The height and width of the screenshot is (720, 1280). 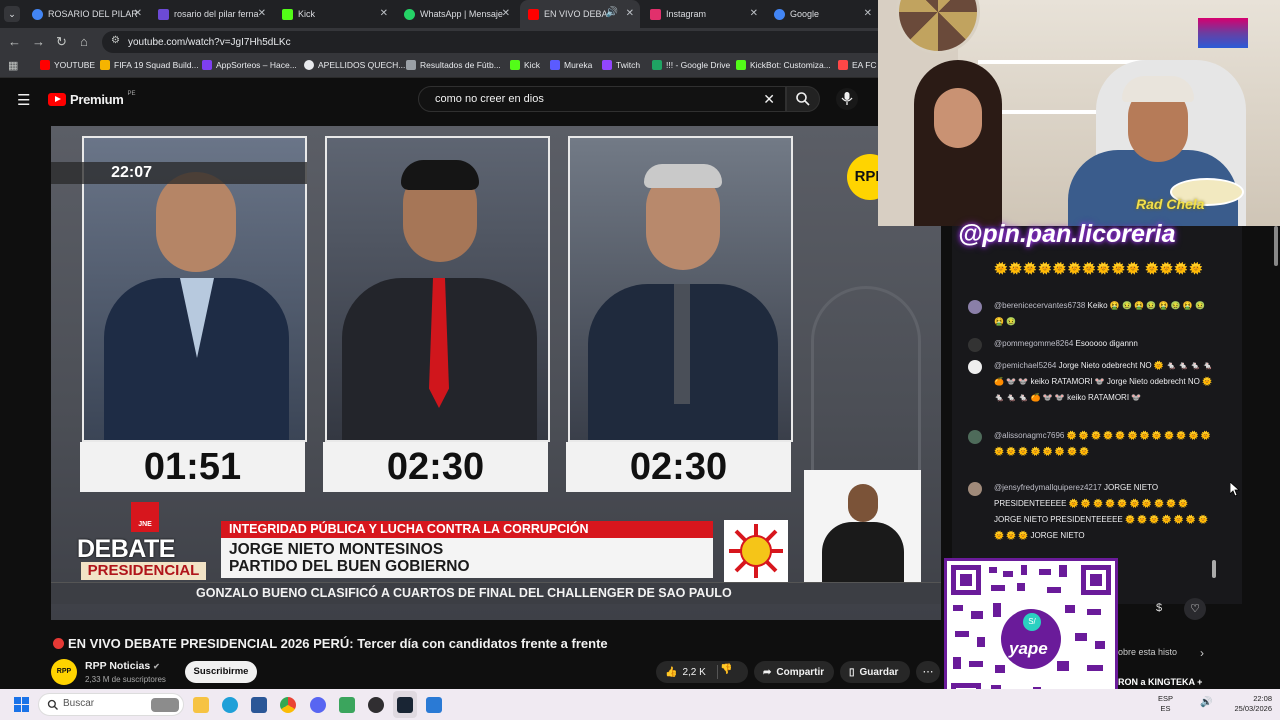 What do you see at coordinates (456, 14) in the screenshot?
I see `tab-whatsapp: WhatsApp | Mensaje ✕` at bounding box center [456, 14].